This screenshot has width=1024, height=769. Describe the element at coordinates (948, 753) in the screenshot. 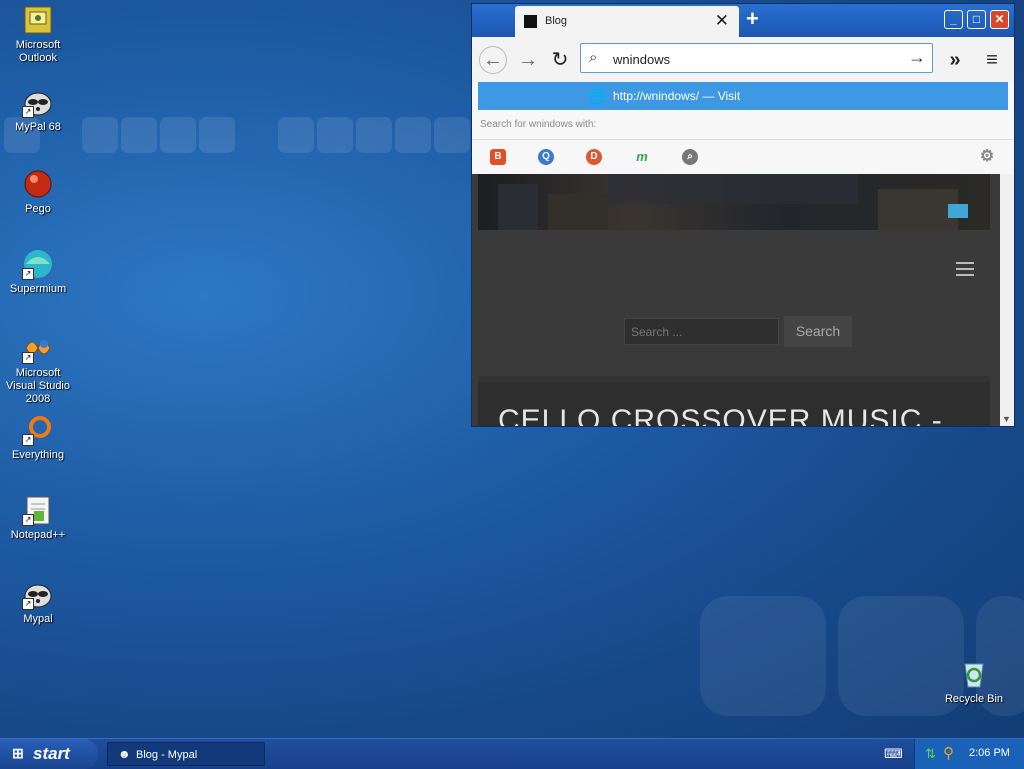

I see `search-icon: ⚲` at that location.